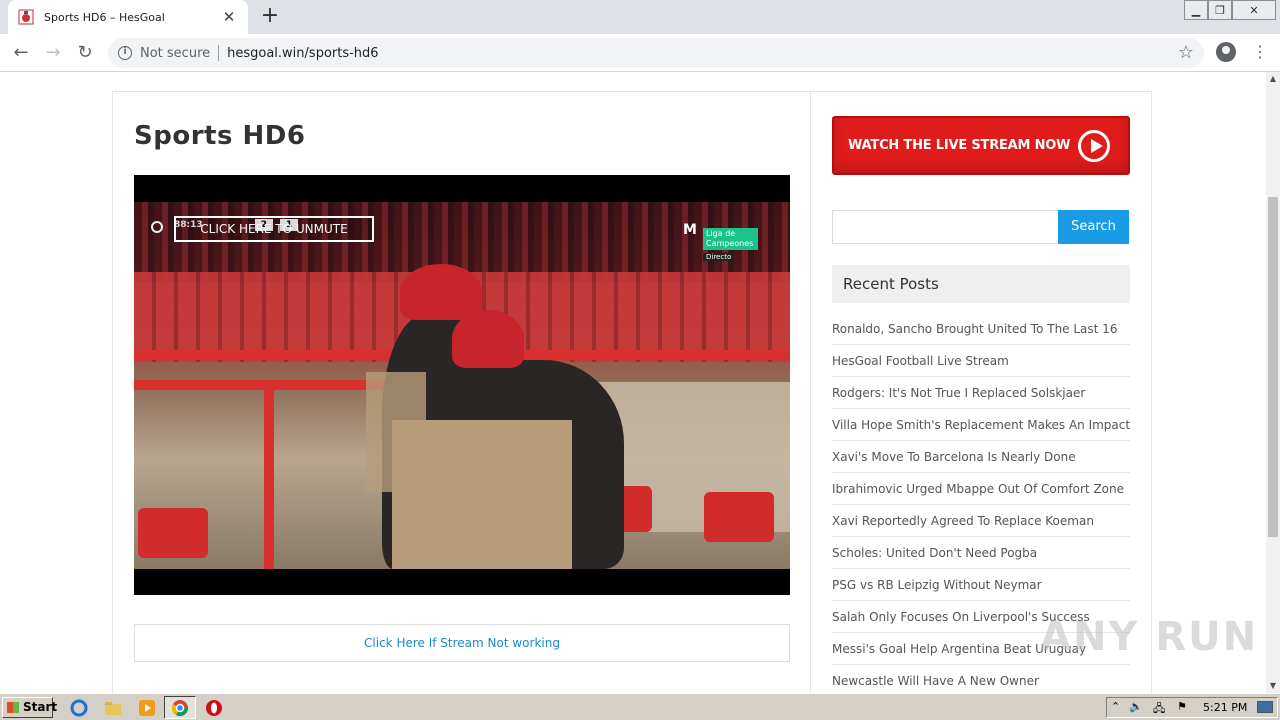 The height and width of the screenshot is (720, 1280). What do you see at coordinates (214, 708) in the screenshot?
I see `opera-icon` at bounding box center [214, 708].